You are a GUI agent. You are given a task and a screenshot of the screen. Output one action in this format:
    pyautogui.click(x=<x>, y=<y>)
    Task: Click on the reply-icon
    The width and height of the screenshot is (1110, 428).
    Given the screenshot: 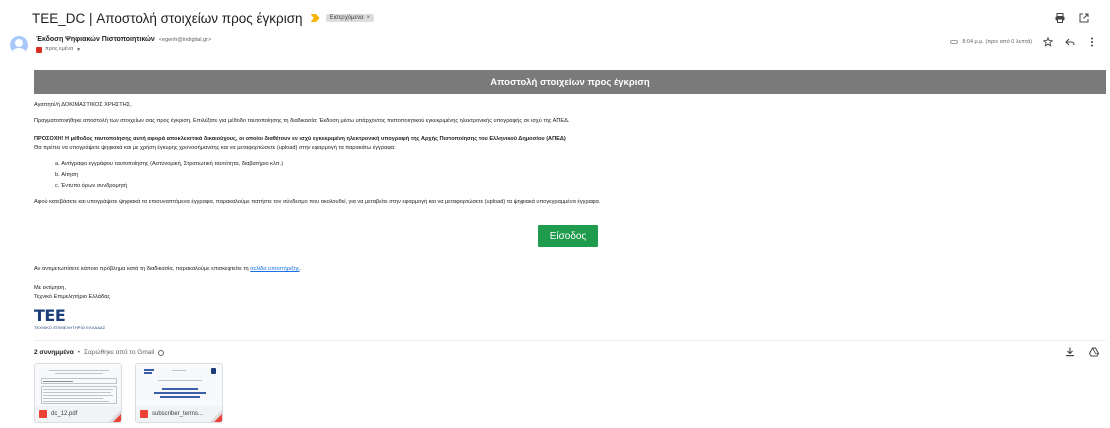 What is the action you would take?
    pyautogui.click(x=1070, y=42)
    